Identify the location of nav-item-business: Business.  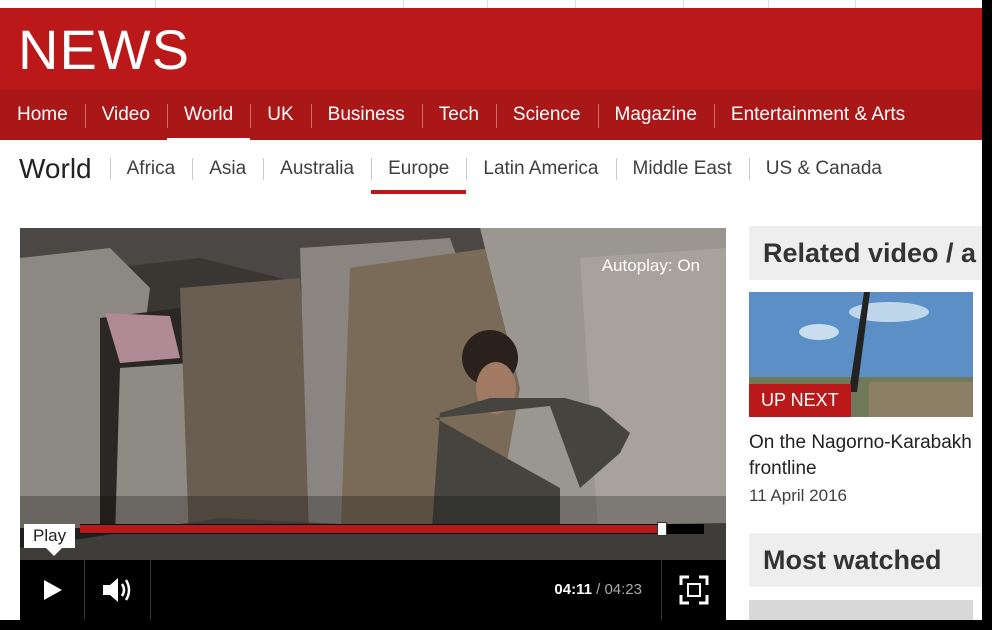
(366, 115).